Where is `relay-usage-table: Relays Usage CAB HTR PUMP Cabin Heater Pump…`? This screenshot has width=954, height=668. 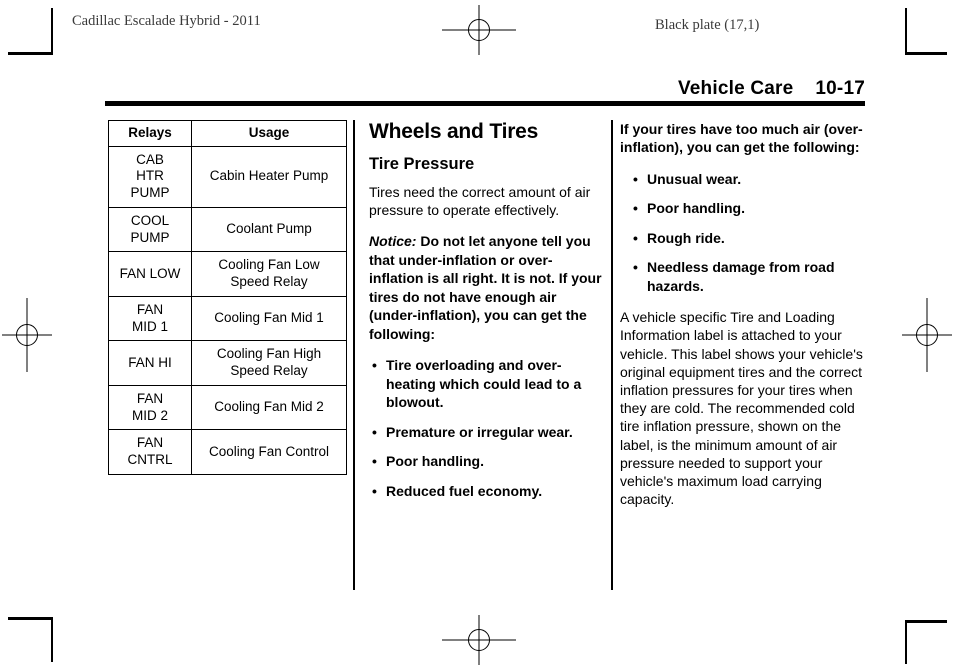
relay-usage-table: Relays Usage CAB HTR PUMP Cabin Heater Pump… is located at coordinates (227, 297).